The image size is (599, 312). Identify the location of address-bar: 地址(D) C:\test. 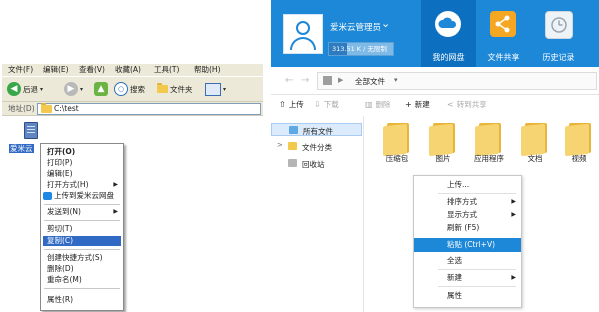
(132, 109).